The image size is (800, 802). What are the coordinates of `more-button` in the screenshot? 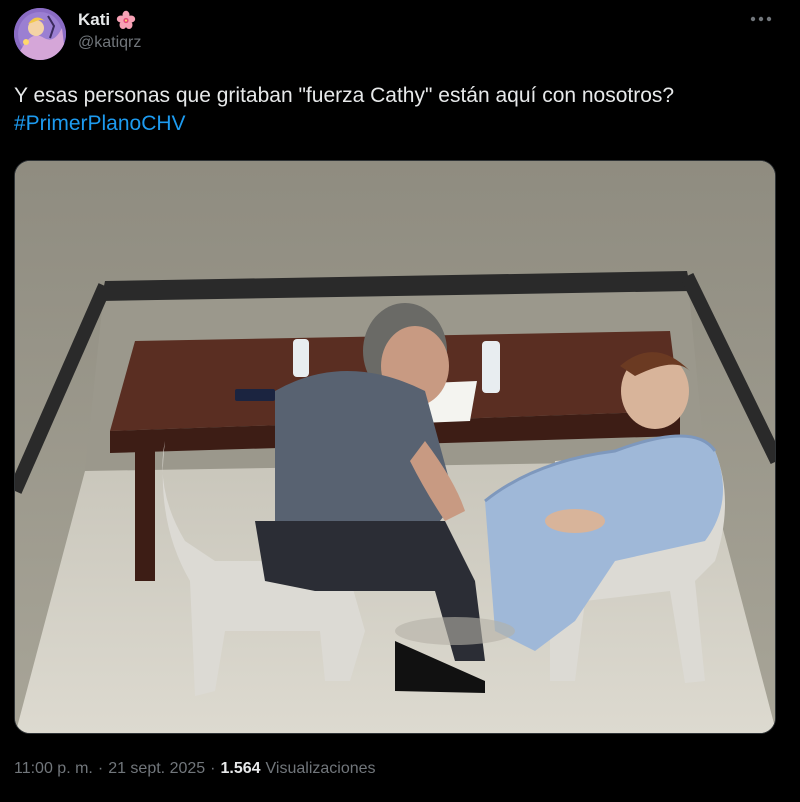 It's located at (761, 19).